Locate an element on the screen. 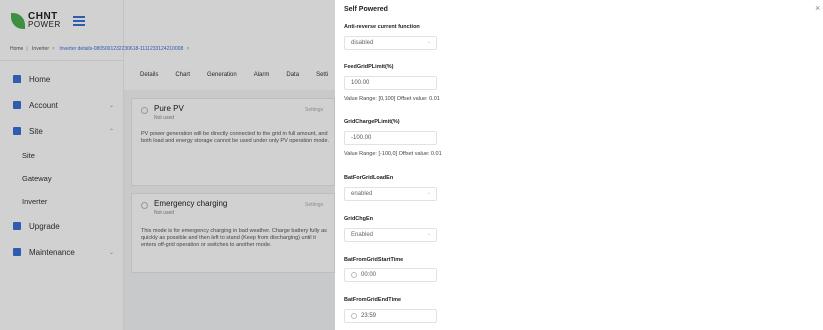 The width and height of the screenshot is (823, 330). feed-grid-hint: Value Range: [0,100] Offset value: 0.01 is located at coordinates (392, 99).